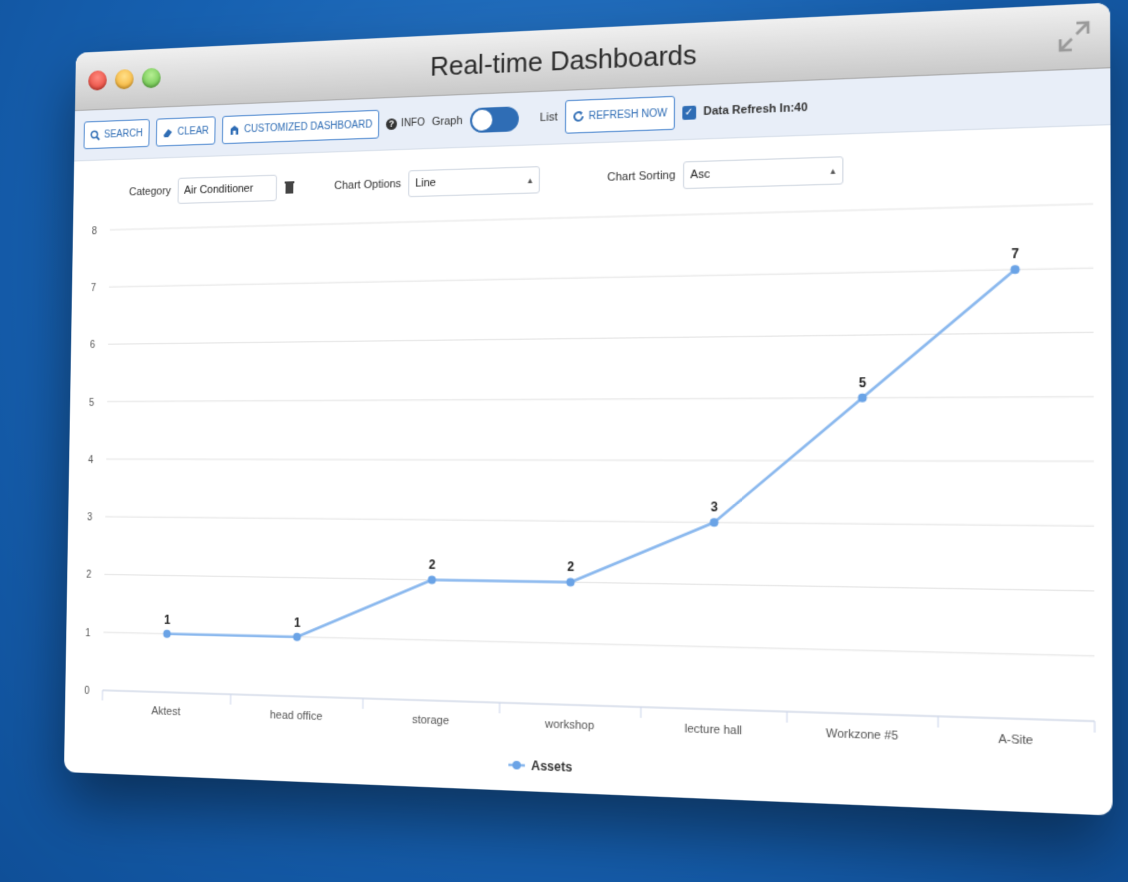 This screenshot has height=882, width=1128. Describe the element at coordinates (88, 633) in the screenshot. I see `y-tick-label: 1` at that location.